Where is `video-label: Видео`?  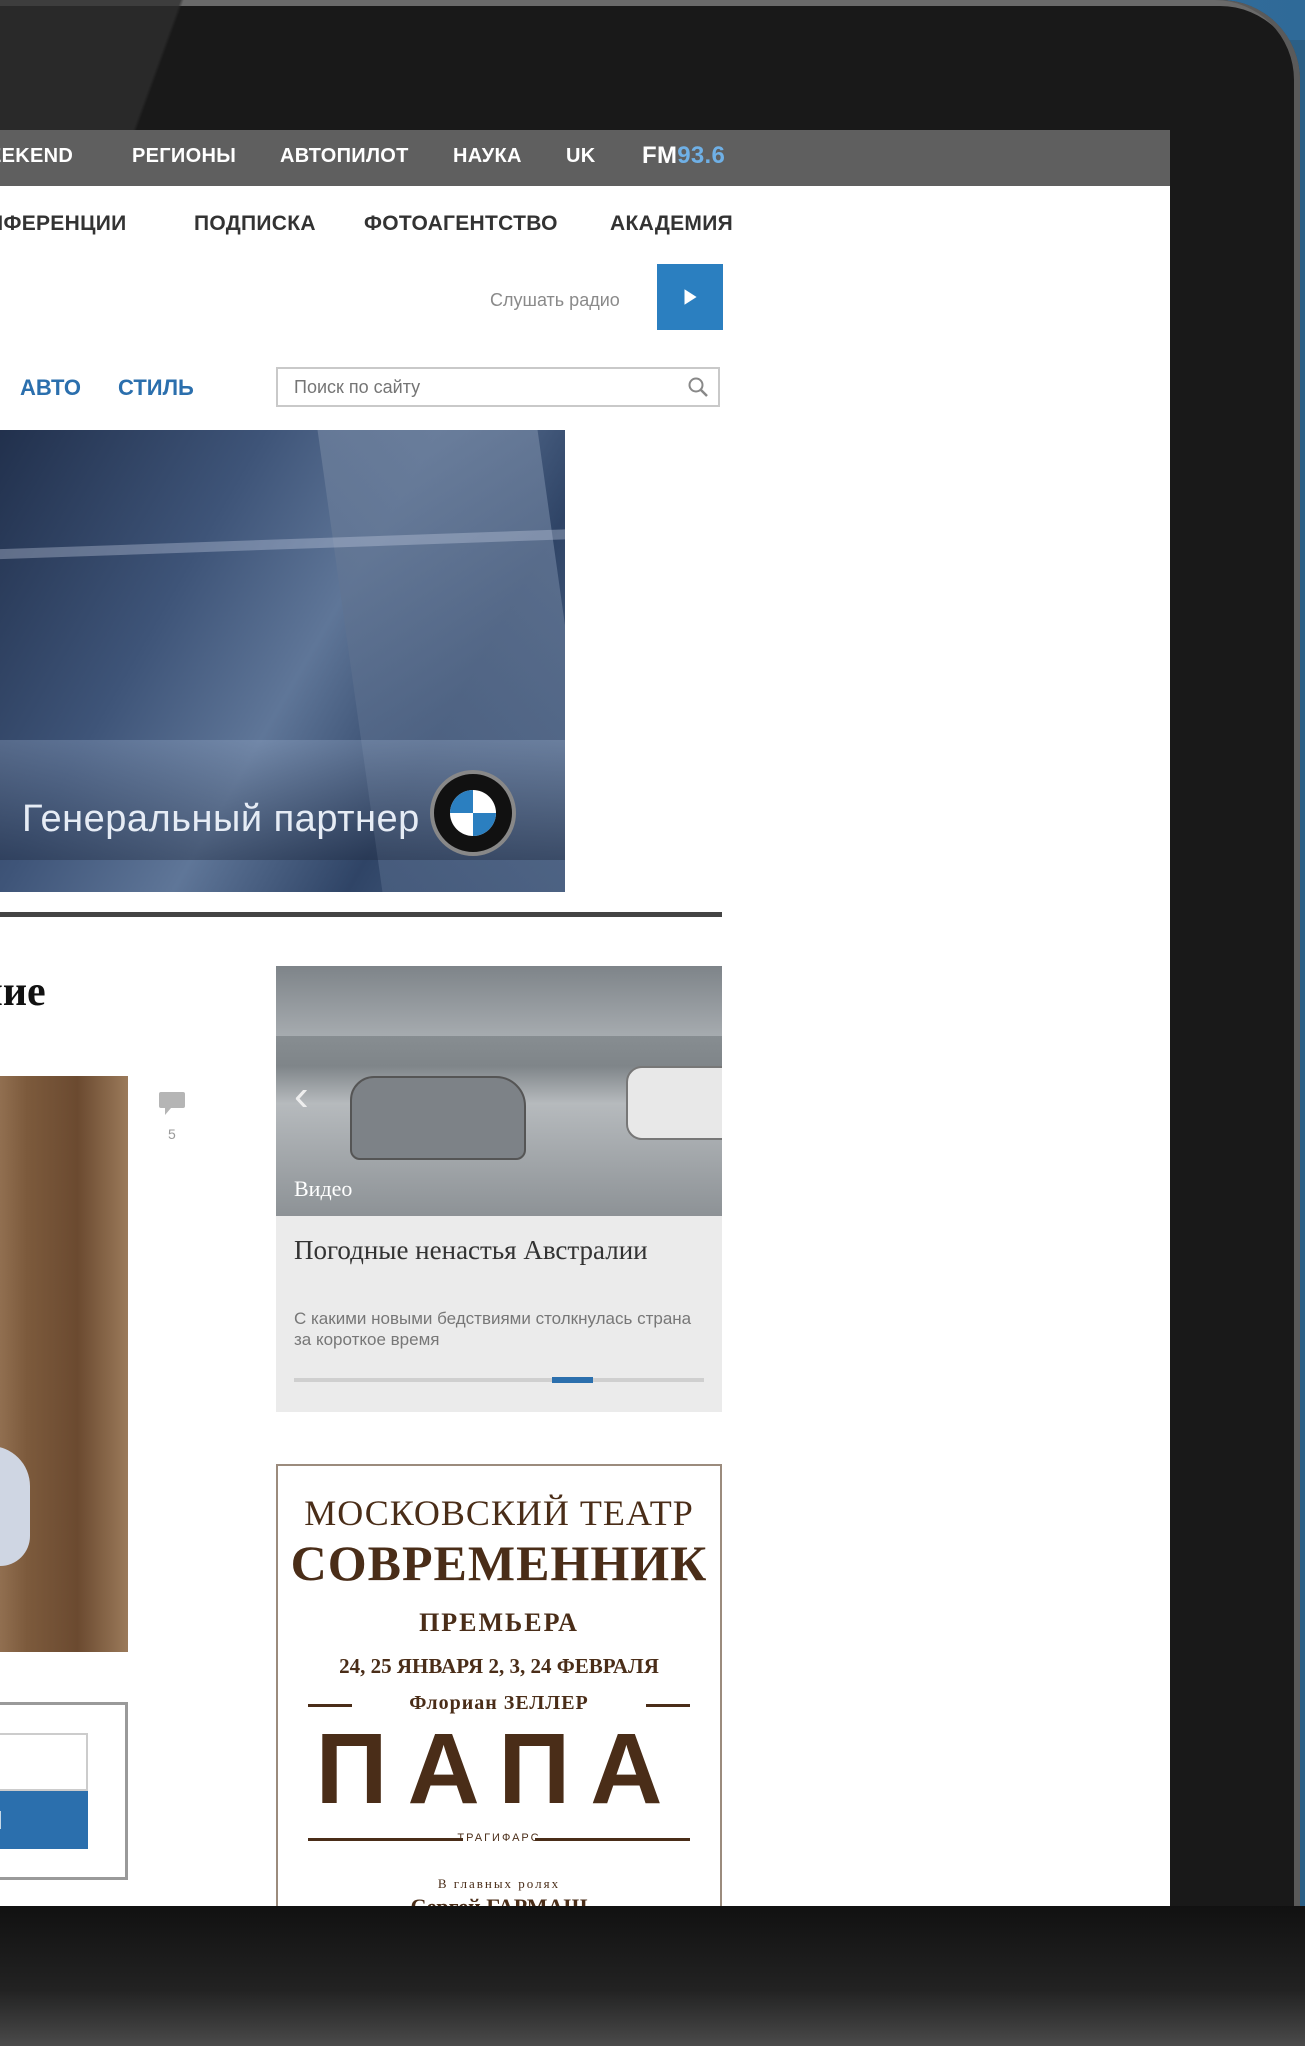
video-label: Видео is located at coordinates (323, 1188).